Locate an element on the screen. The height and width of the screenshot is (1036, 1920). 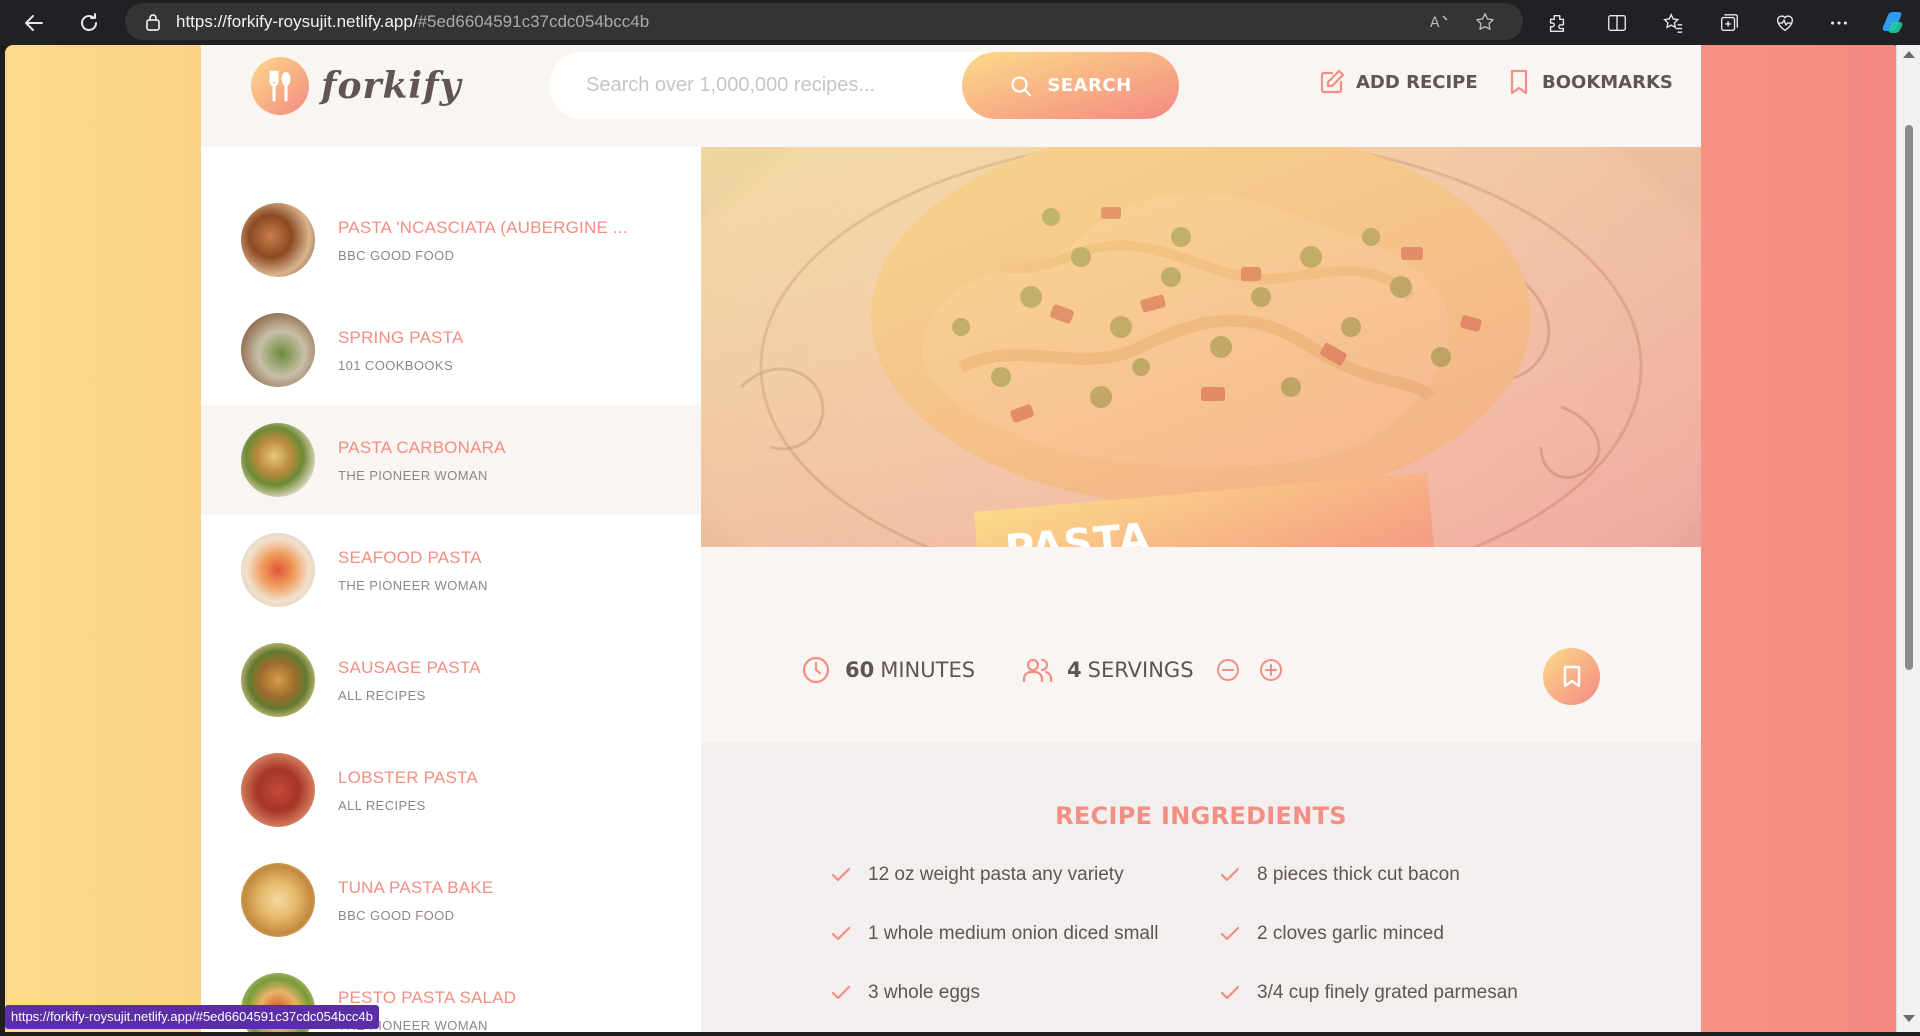
result-item: PASTA CARBONARA THE PIONEER WOMAN is located at coordinates (451, 460).